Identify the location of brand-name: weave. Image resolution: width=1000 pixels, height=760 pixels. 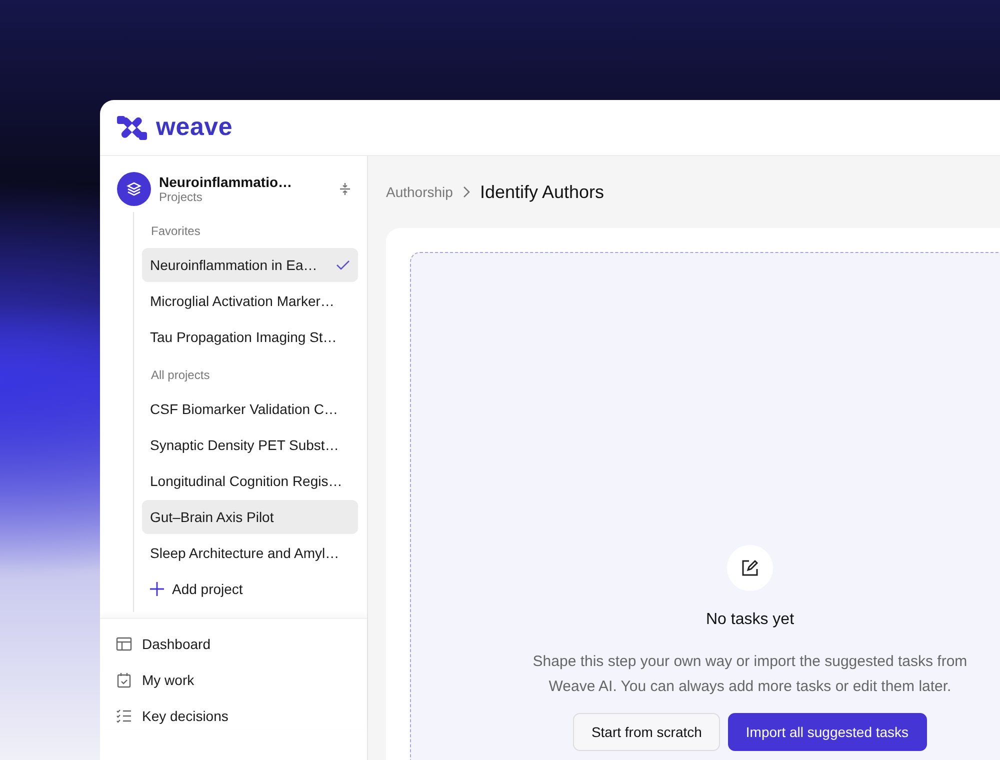
(194, 127).